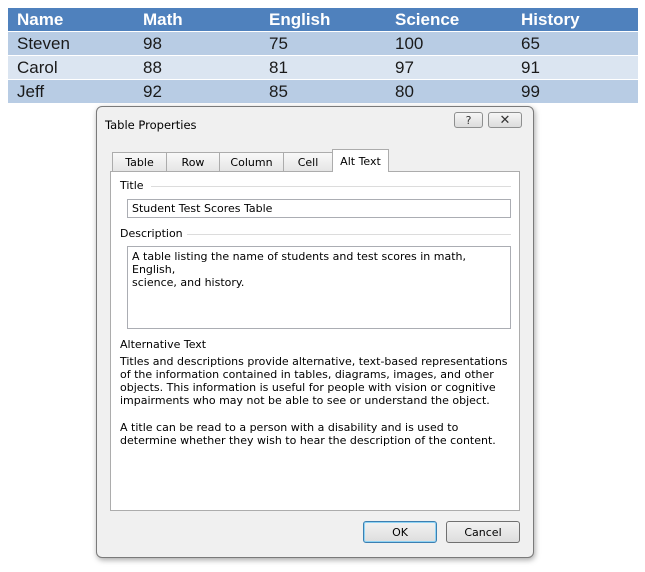 The width and height of the screenshot is (645, 572). I want to click on table-cell: Carol, so click(71, 67).